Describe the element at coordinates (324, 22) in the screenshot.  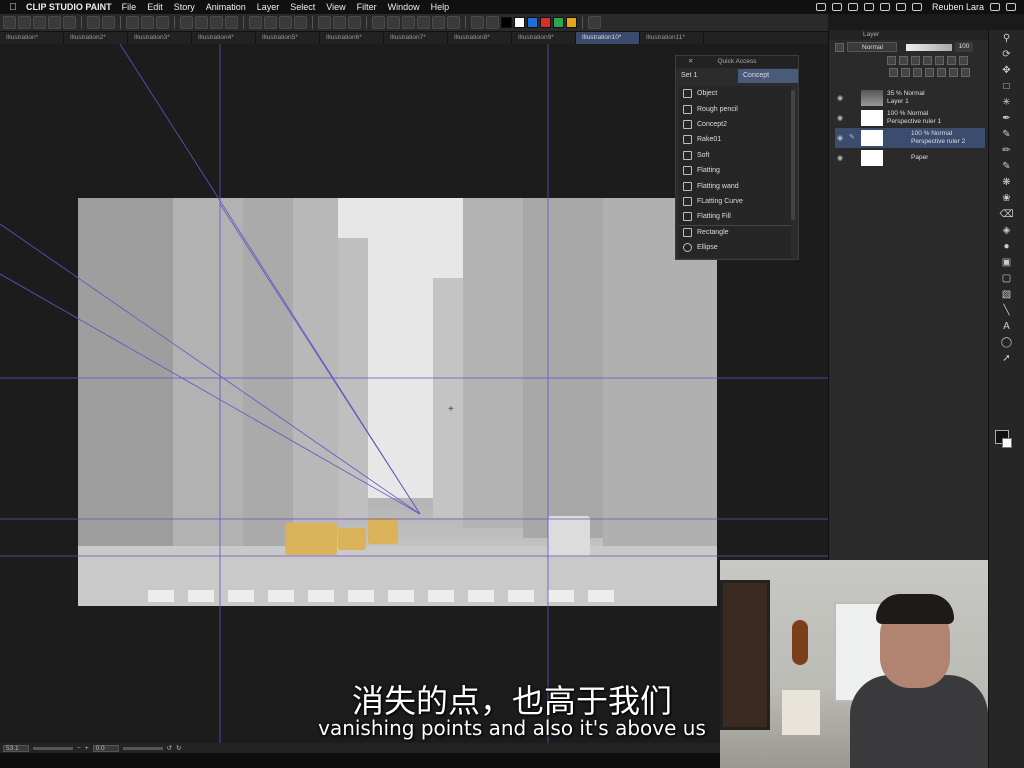
I see `pen-icon` at that location.